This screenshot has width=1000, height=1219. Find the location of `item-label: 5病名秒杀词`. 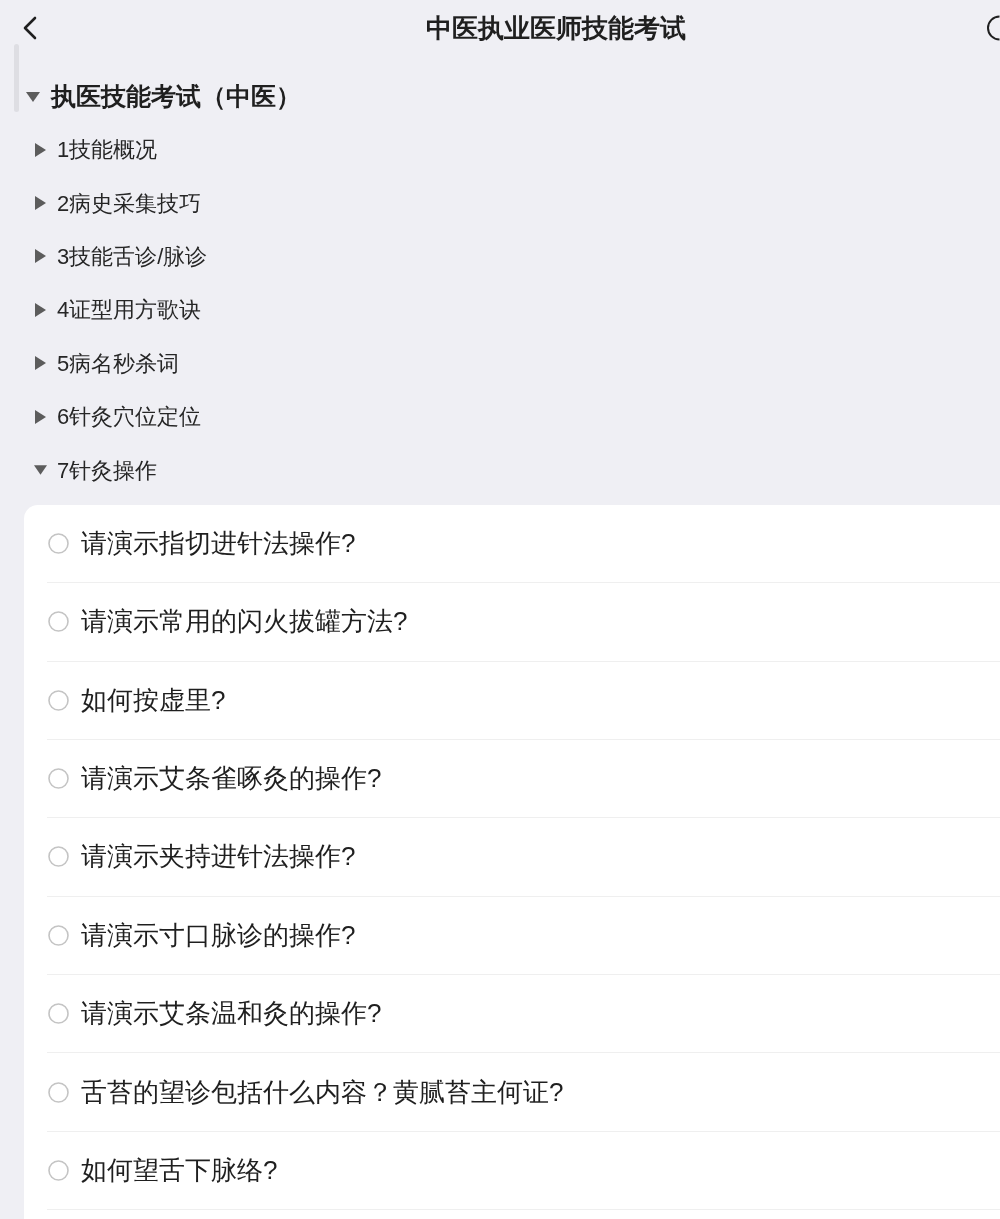

item-label: 5病名秒杀词 is located at coordinates (118, 363).